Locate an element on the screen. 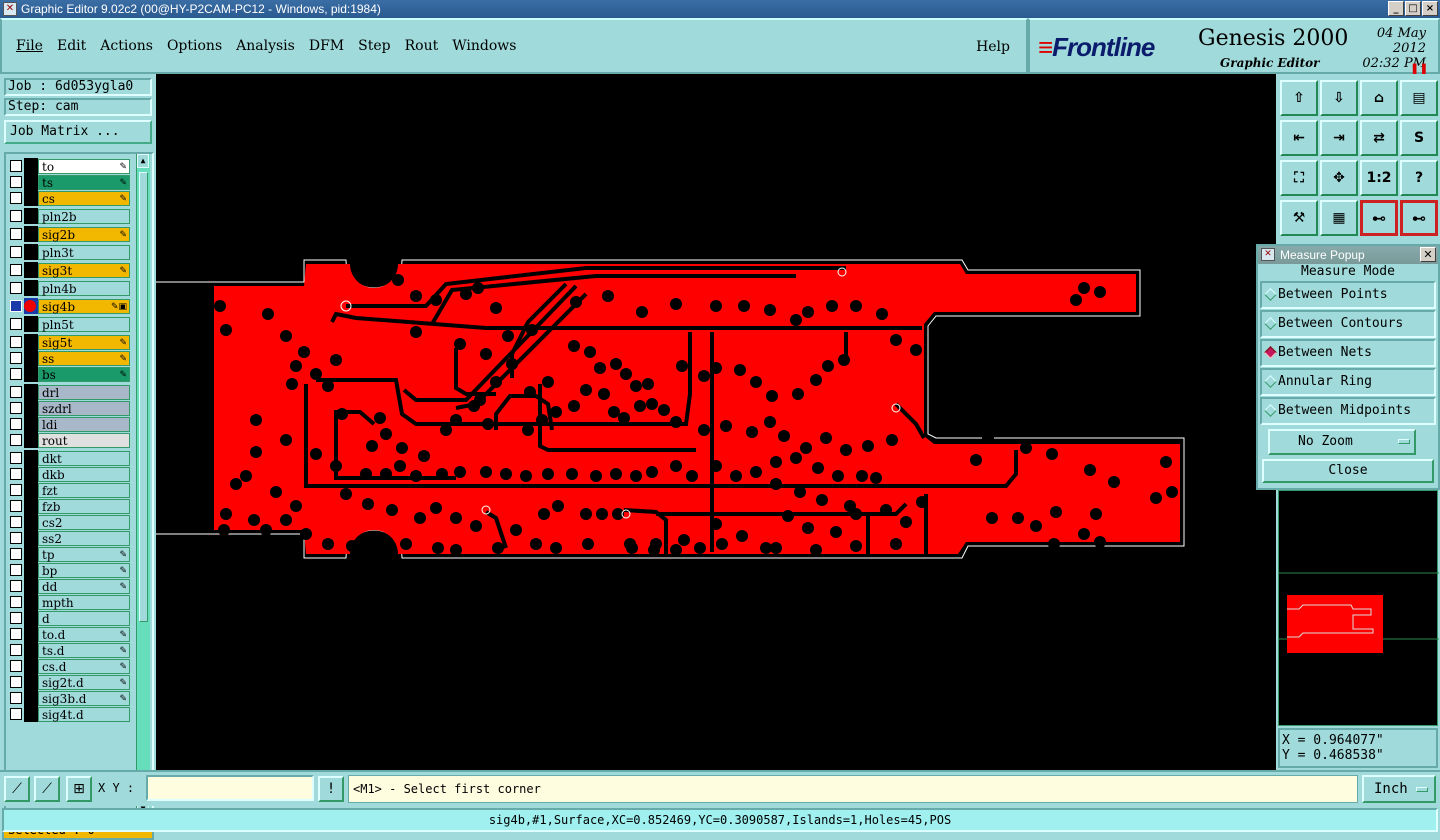 This screenshot has width=1440, height=840. zoom-select: No Zoom is located at coordinates (1342, 442).